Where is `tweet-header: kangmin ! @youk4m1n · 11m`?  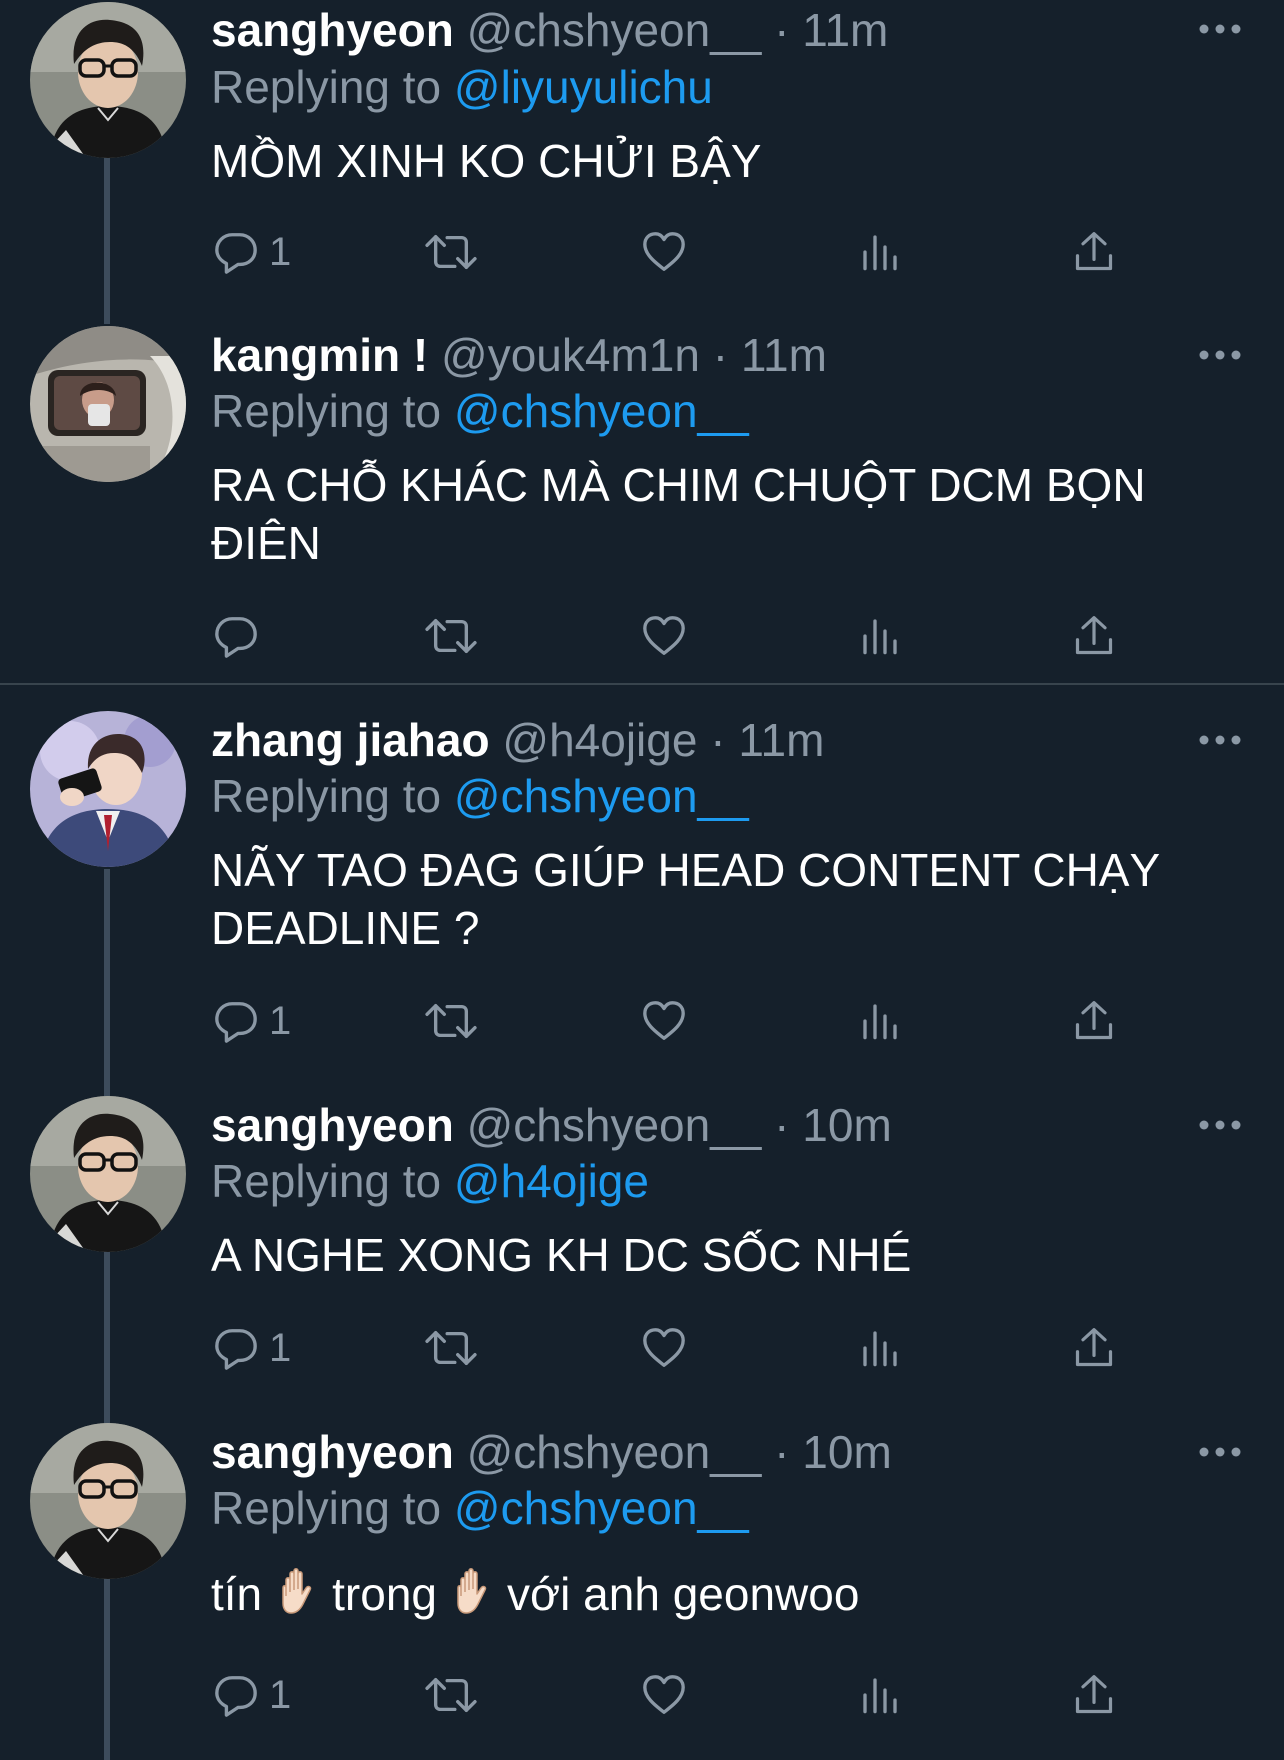
tweet-header: kangmin ! @youk4m1n · 11m is located at coordinates (519, 355).